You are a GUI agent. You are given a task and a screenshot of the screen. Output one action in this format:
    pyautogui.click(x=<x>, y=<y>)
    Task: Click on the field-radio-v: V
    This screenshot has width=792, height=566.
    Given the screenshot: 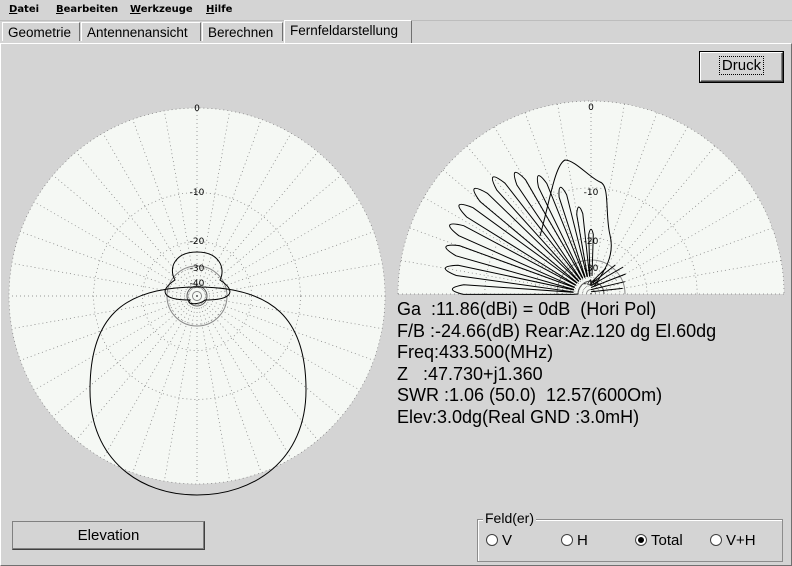 What is the action you would take?
    pyautogui.click(x=499, y=540)
    